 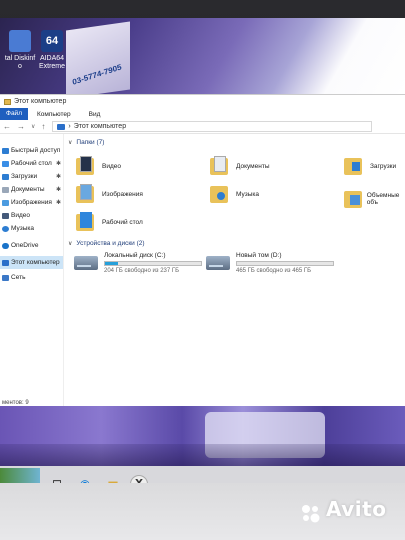 I want to click on drive-usage-fill, so click(x=112, y=263).